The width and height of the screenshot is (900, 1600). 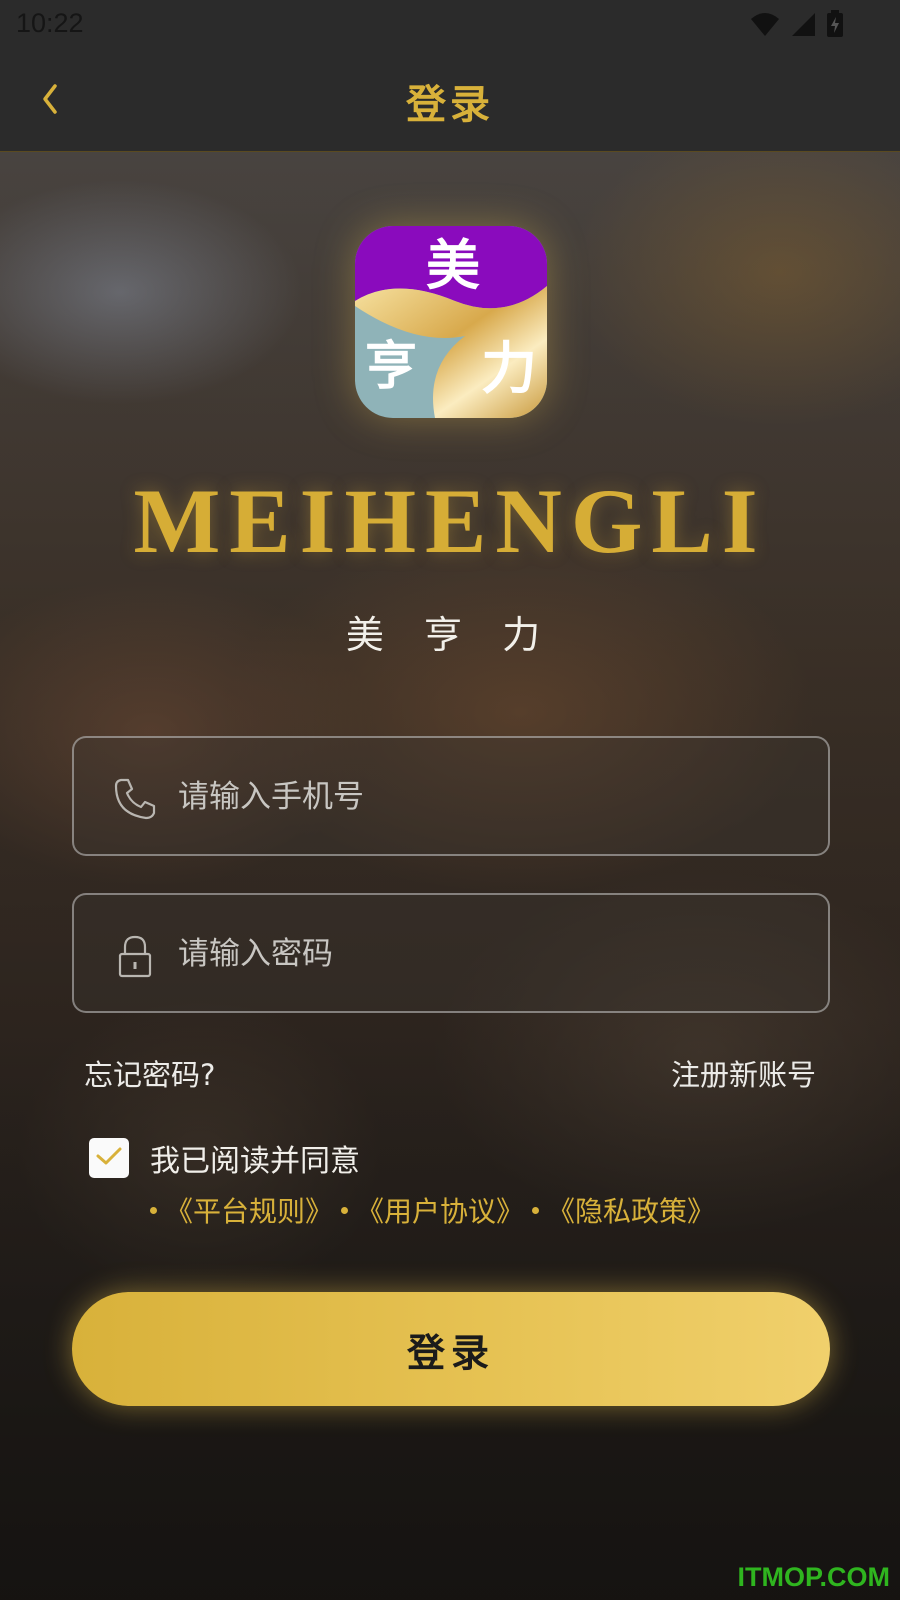 I want to click on top-nav-bar: 登录, so click(x=450, y=101).